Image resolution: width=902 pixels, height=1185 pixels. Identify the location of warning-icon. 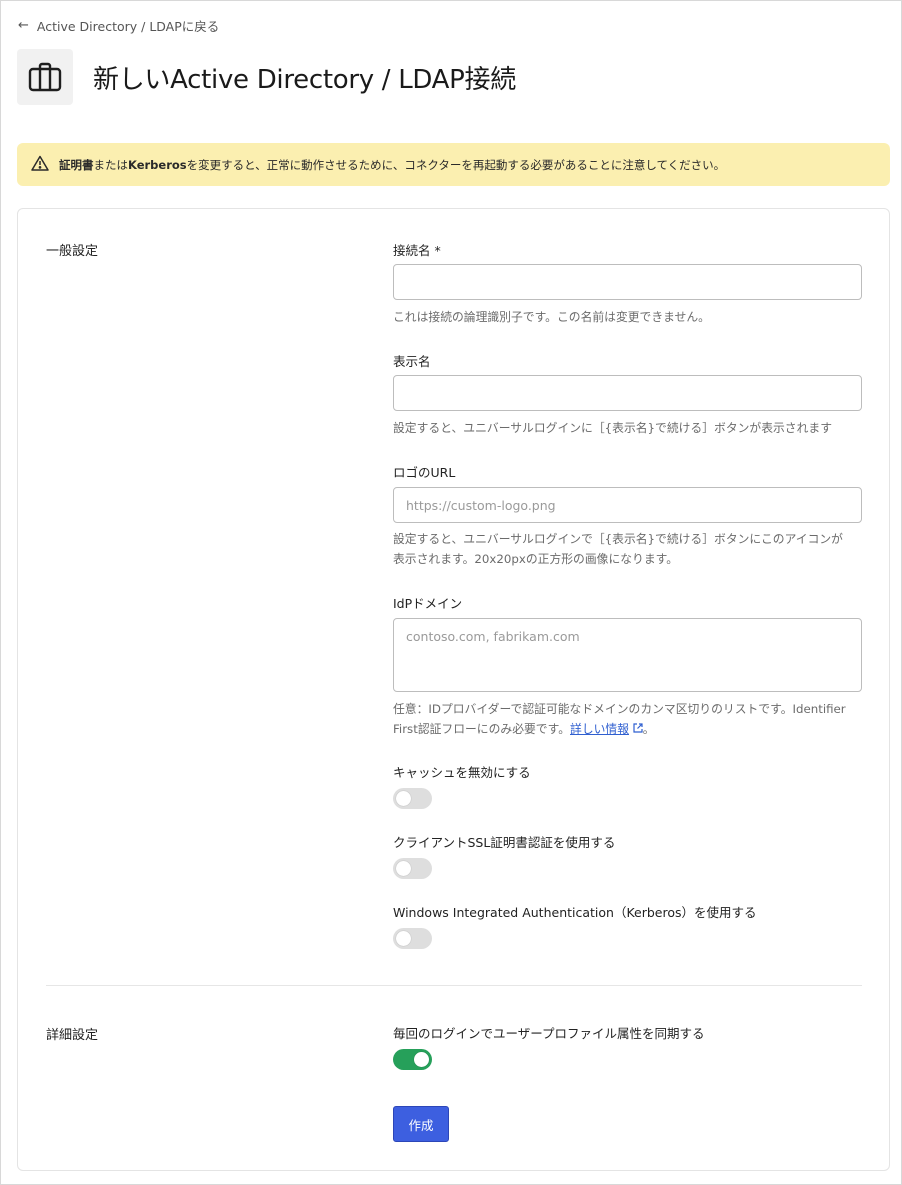
(40, 164).